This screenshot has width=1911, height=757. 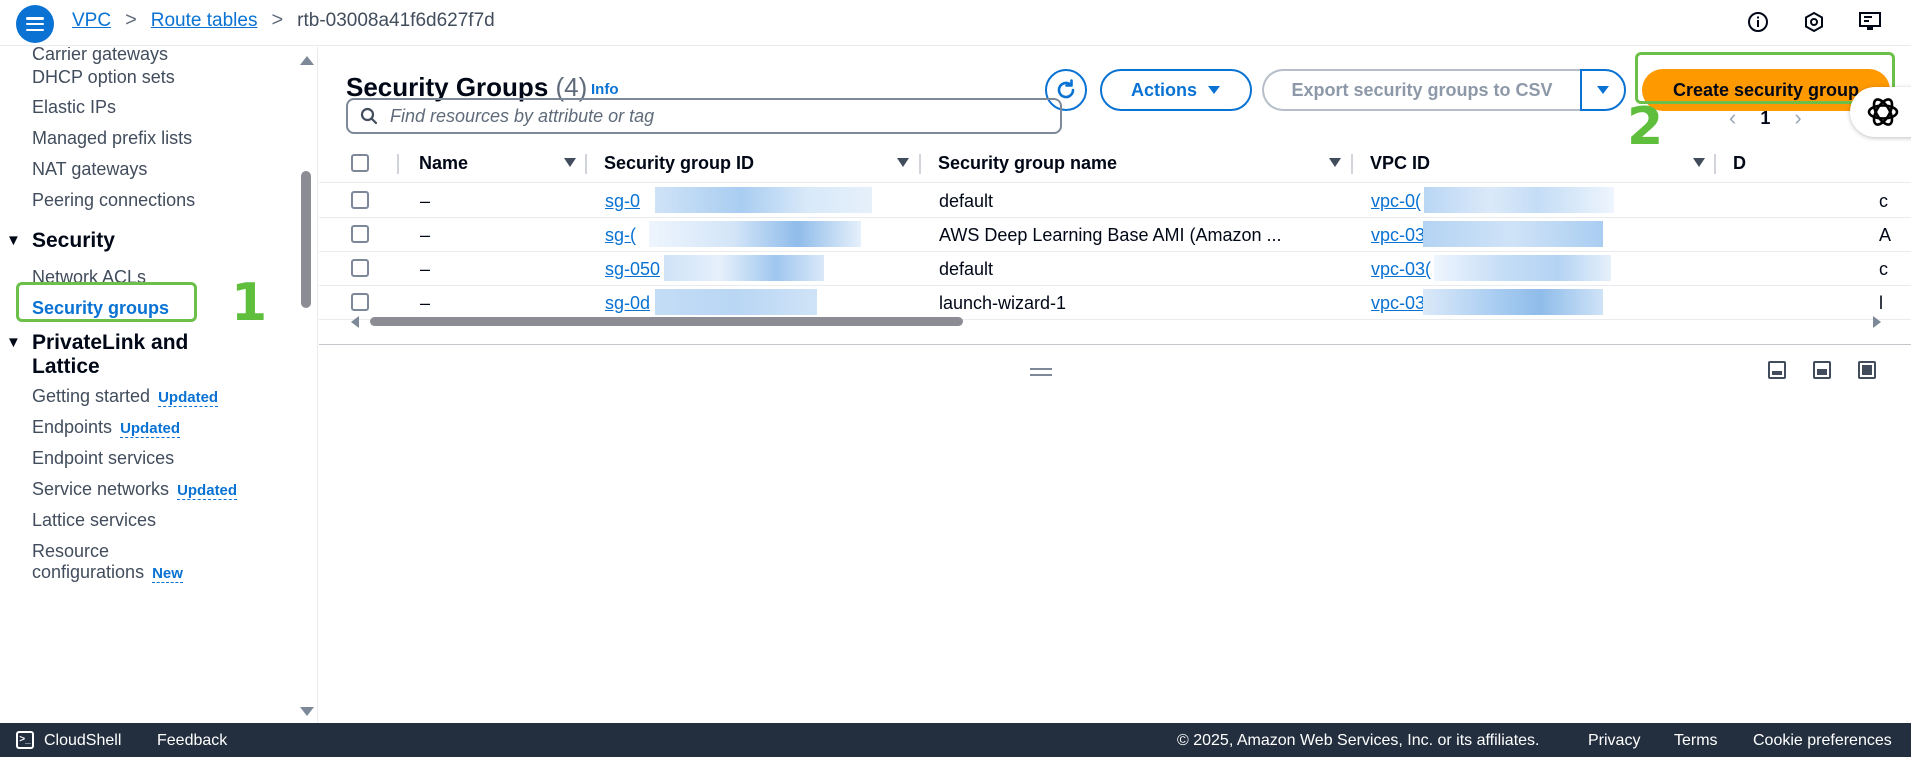 What do you see at coordinates (74, 107) in the screenshot?
I see `sidebar-item-elastic-ips: Elastic IPs` at bounding box center [74, 107].